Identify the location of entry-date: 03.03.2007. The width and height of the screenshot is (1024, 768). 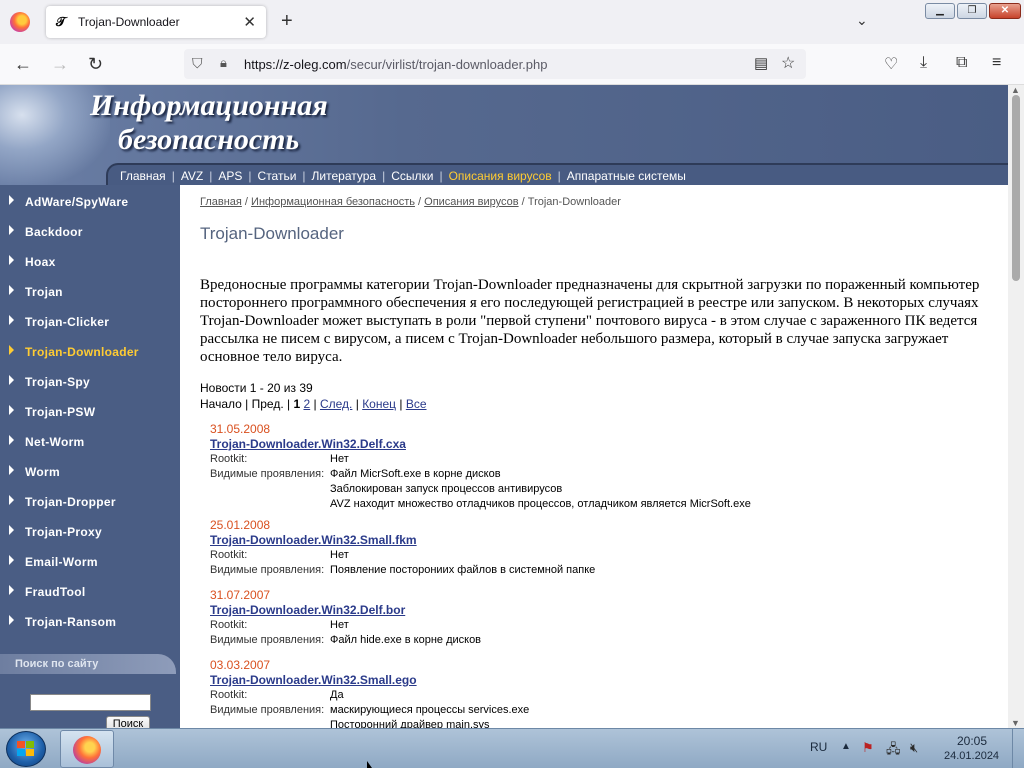
(240, 665).